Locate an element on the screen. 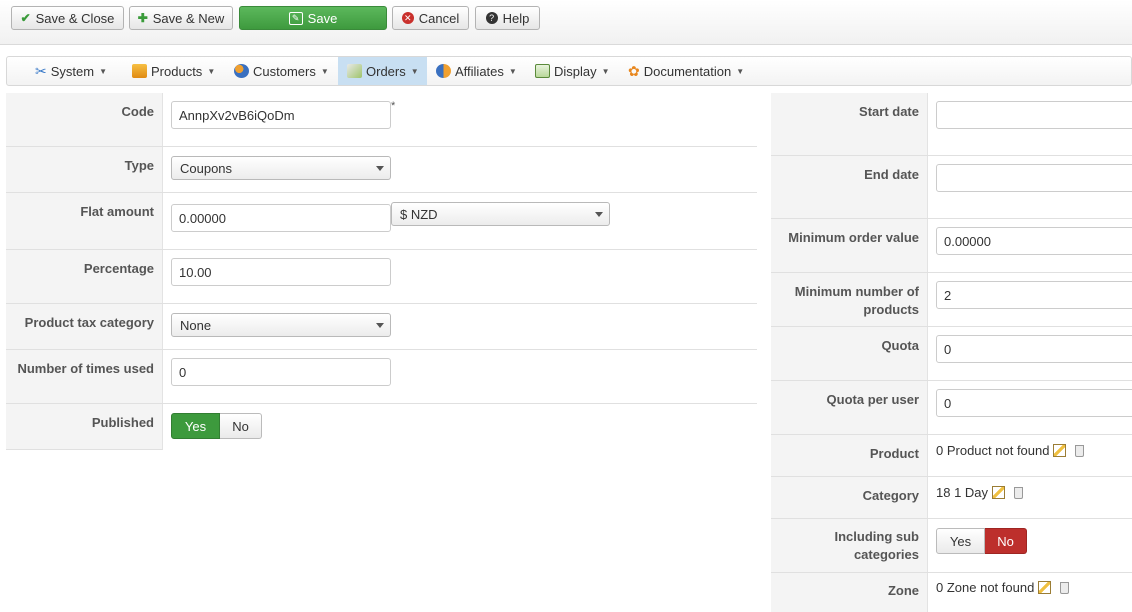 The image size is (1132, 612). min-order-label: Minimum order value is located at coordinates (849, 245).